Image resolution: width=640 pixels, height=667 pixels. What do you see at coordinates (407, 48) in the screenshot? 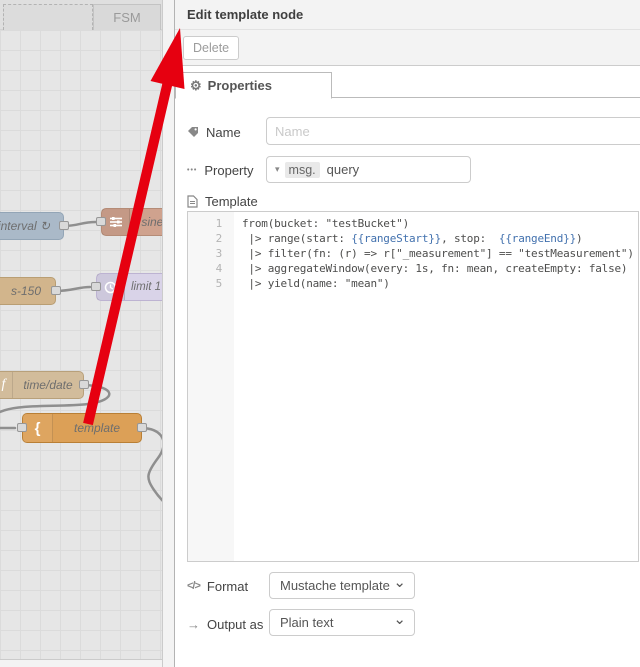
I see `dialog-button-row: Delete` at bounding box center [407, 48].